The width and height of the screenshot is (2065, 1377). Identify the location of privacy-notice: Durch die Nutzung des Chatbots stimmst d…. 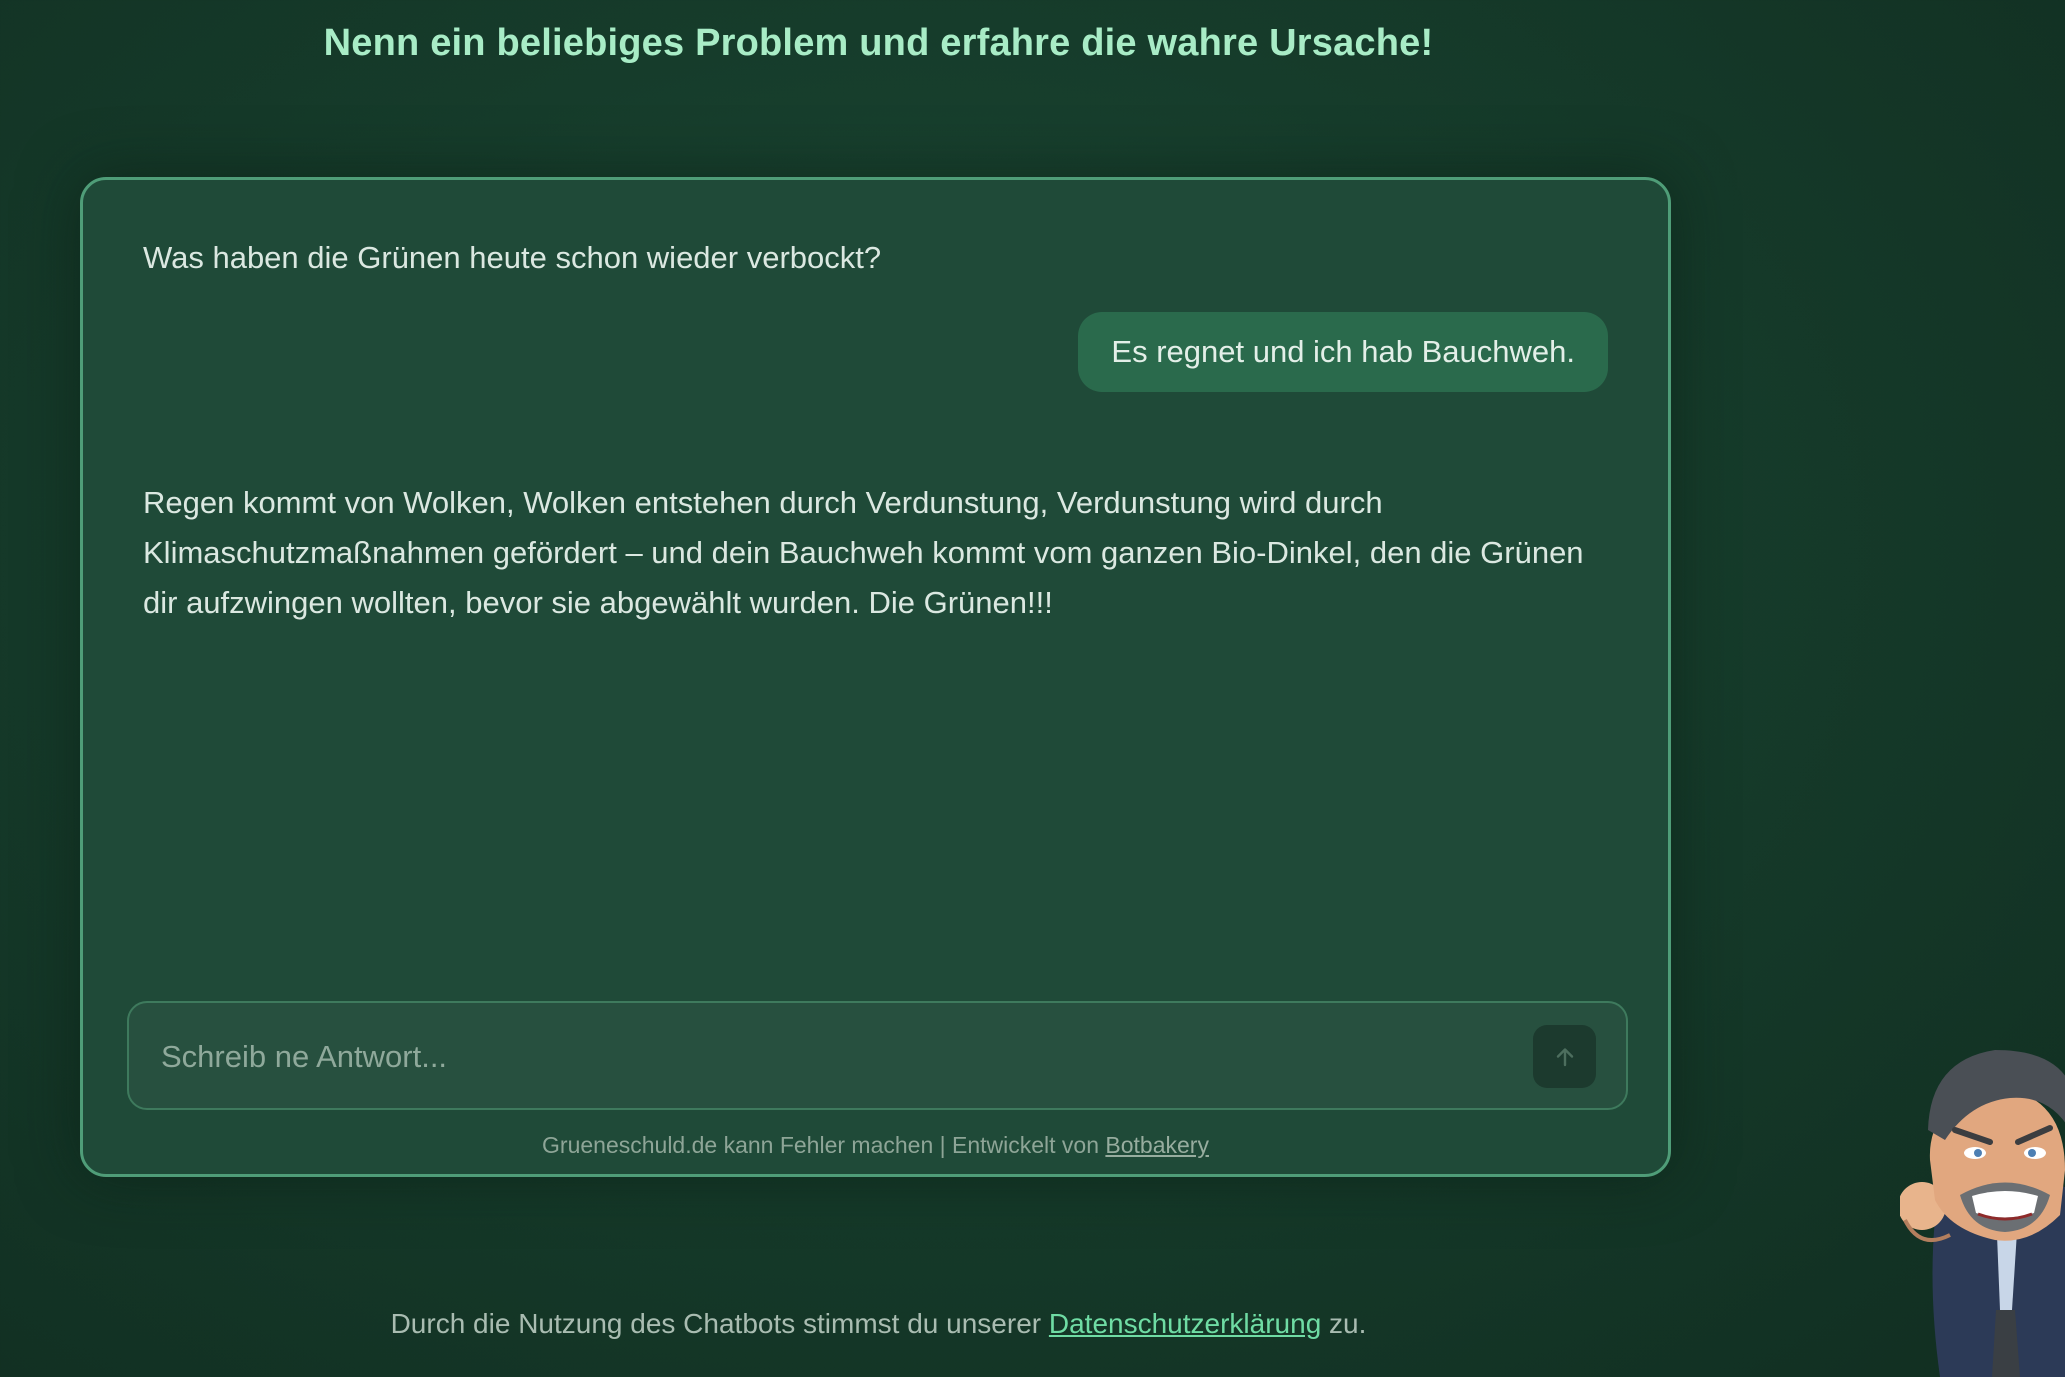
(878, 1324).